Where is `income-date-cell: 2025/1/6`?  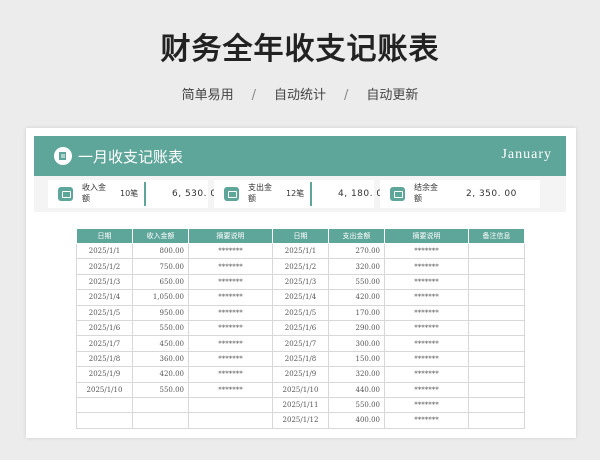 income-date-cell: 2025/1/6 is located at coordinates (104, 328).